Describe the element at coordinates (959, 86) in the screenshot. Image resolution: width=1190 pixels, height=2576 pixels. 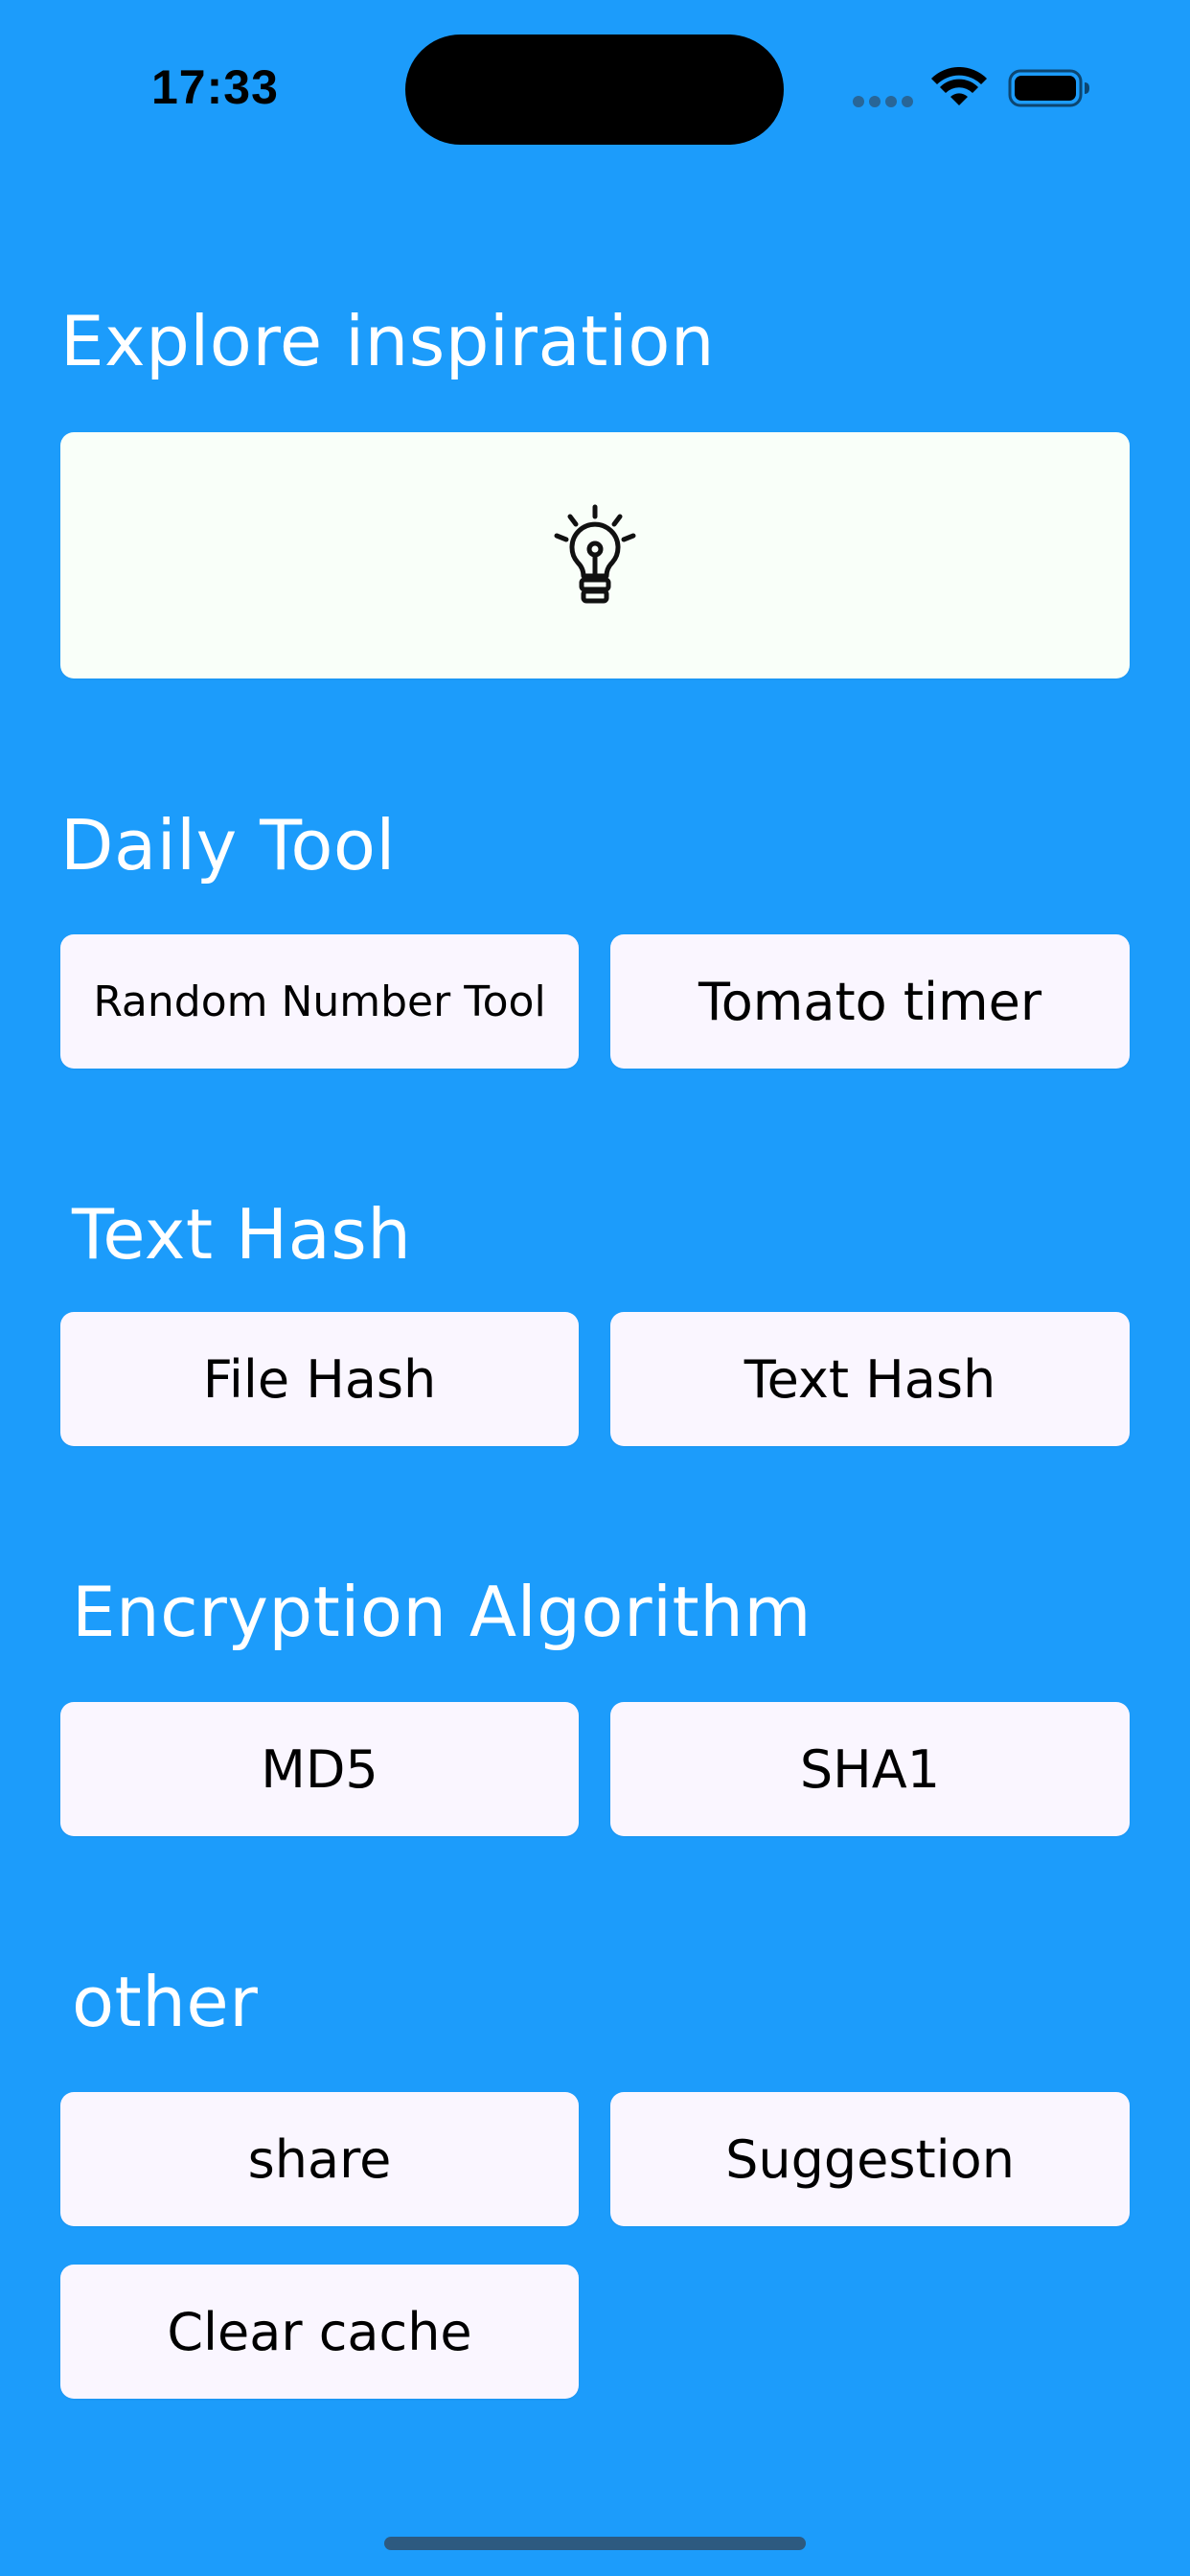
I see `wifi-icon` at that location.